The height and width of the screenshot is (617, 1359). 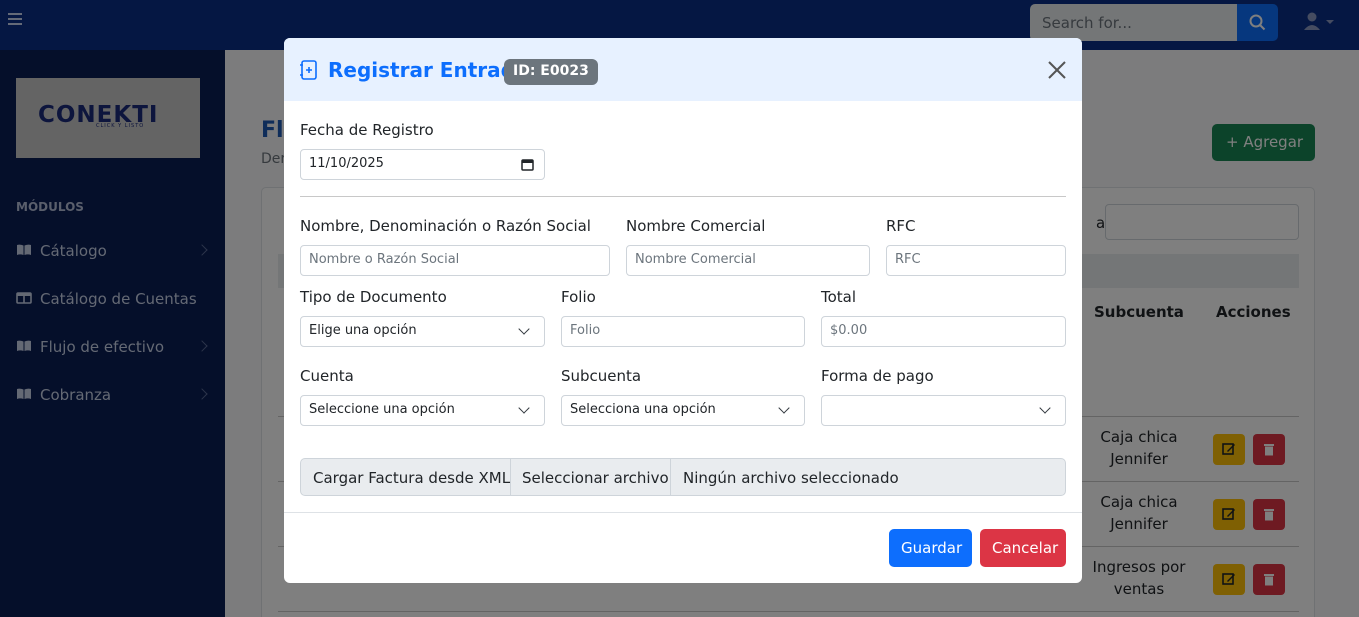 What do you see at coordinates (930, 548) in the screenshot?
I see `save-button: Guardar` at bounding box center [930, 548].